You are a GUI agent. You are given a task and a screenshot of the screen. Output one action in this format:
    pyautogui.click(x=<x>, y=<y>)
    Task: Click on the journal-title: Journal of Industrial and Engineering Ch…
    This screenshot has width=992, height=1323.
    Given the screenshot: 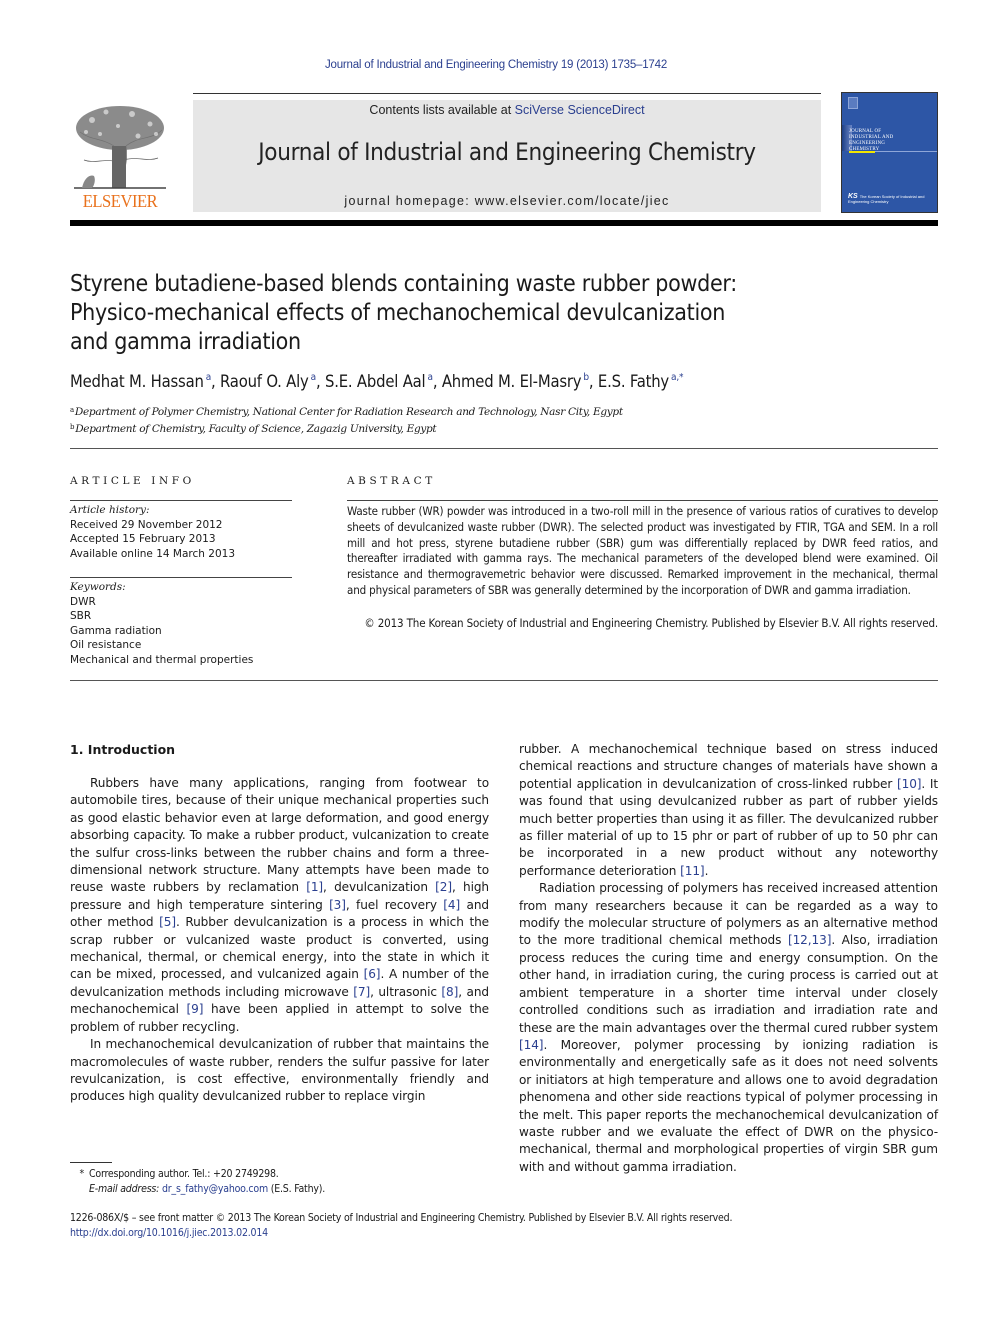 What is the action you would take?
    pyautogui.click(x=507, y=152)
    